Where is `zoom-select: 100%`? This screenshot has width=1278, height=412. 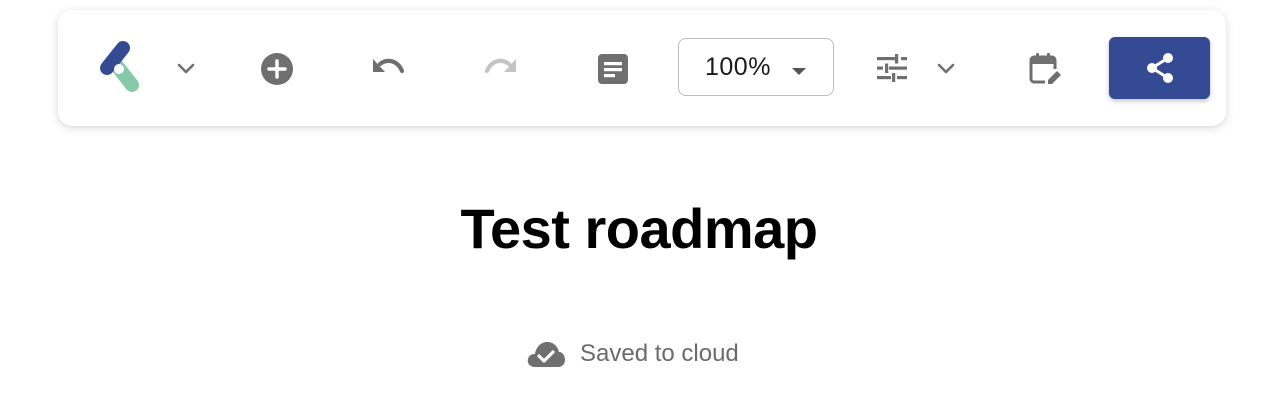
zoom-select: 100% is located at coordinates (756, 67).